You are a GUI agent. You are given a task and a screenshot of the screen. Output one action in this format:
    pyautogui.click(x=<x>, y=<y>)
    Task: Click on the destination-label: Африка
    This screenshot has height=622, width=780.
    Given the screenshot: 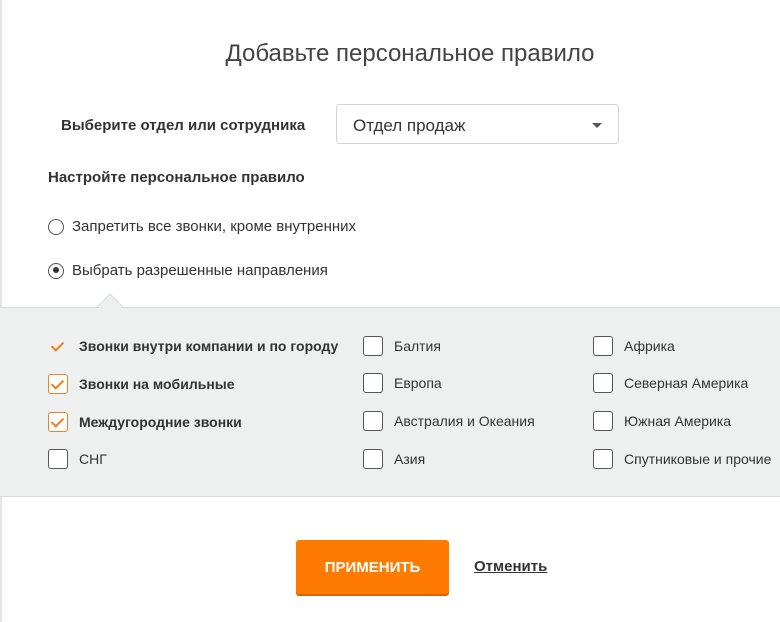 What is the action you would take?
    pyautogui.click(x=649, y=346)
    